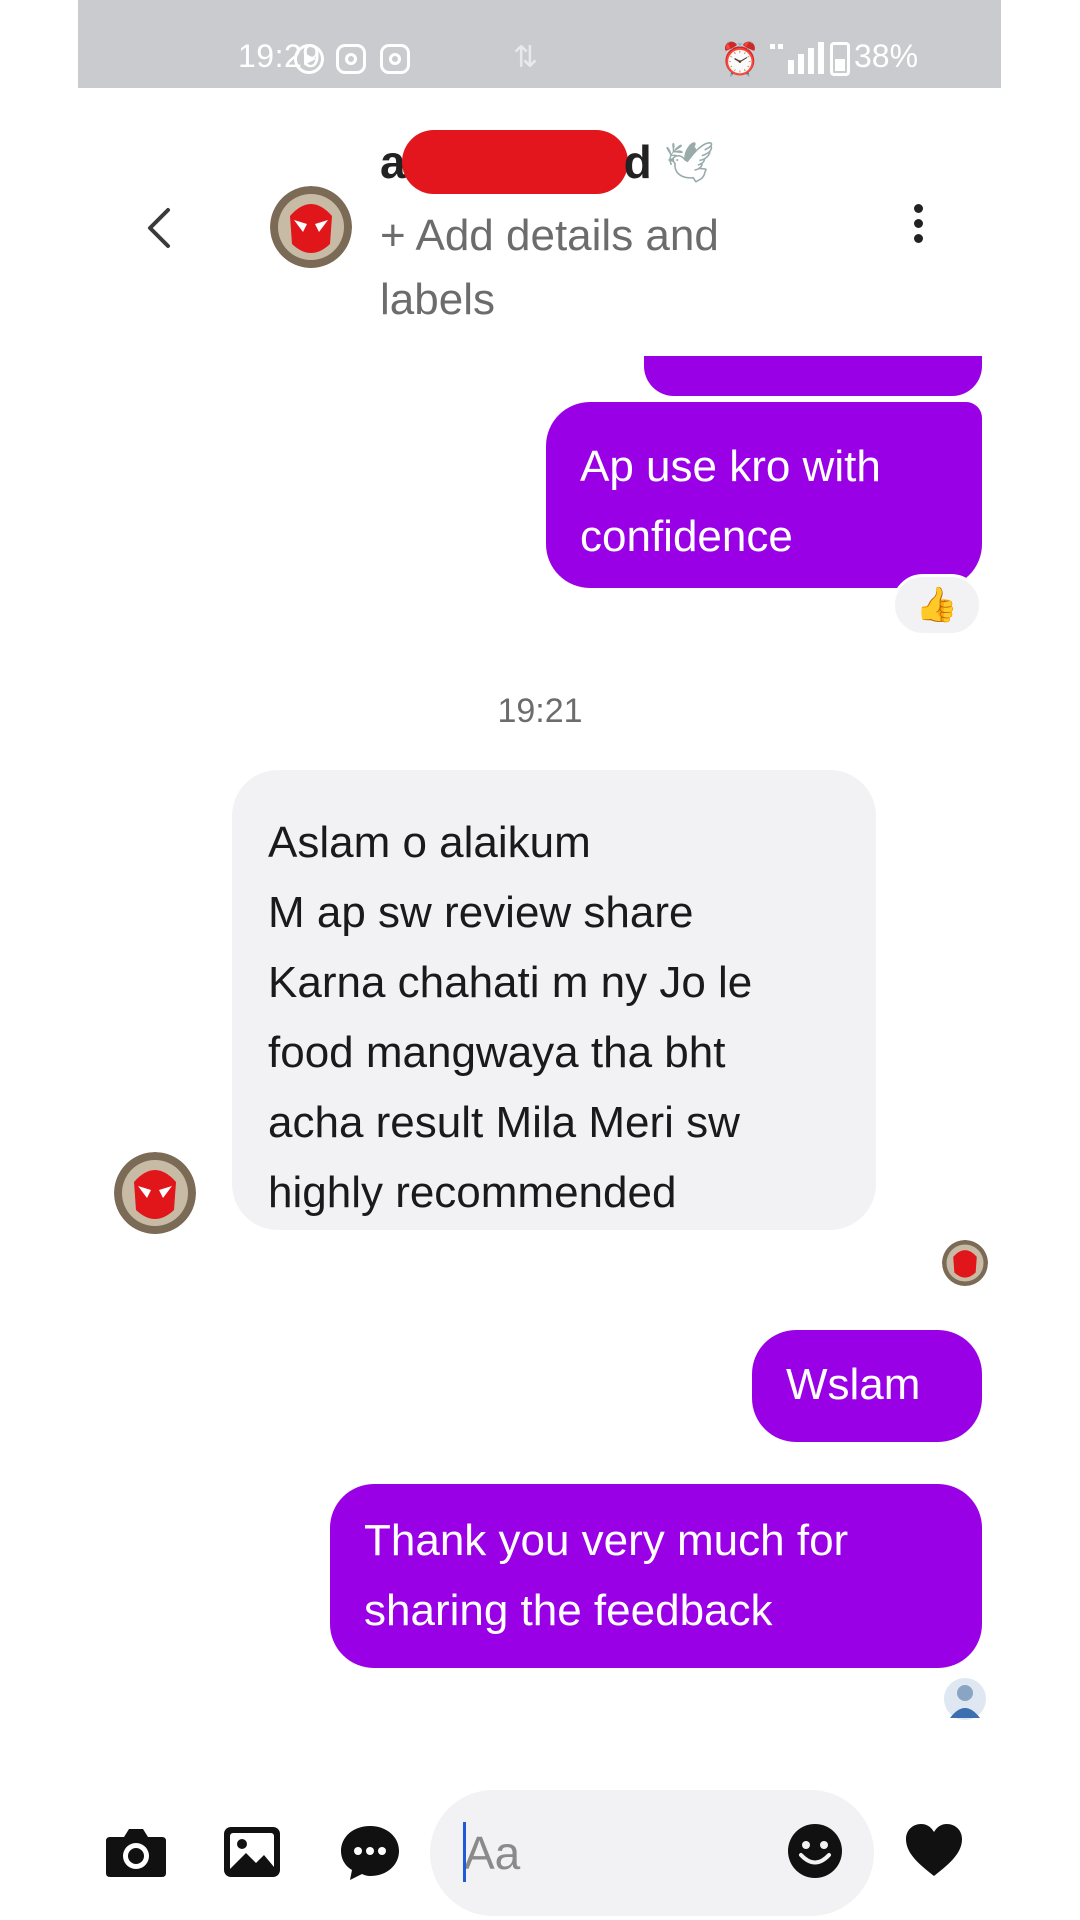 The width and height of the screenshot is (1080, 1920). I want to click on alarm-icon: ⏰, so click(740, 59).